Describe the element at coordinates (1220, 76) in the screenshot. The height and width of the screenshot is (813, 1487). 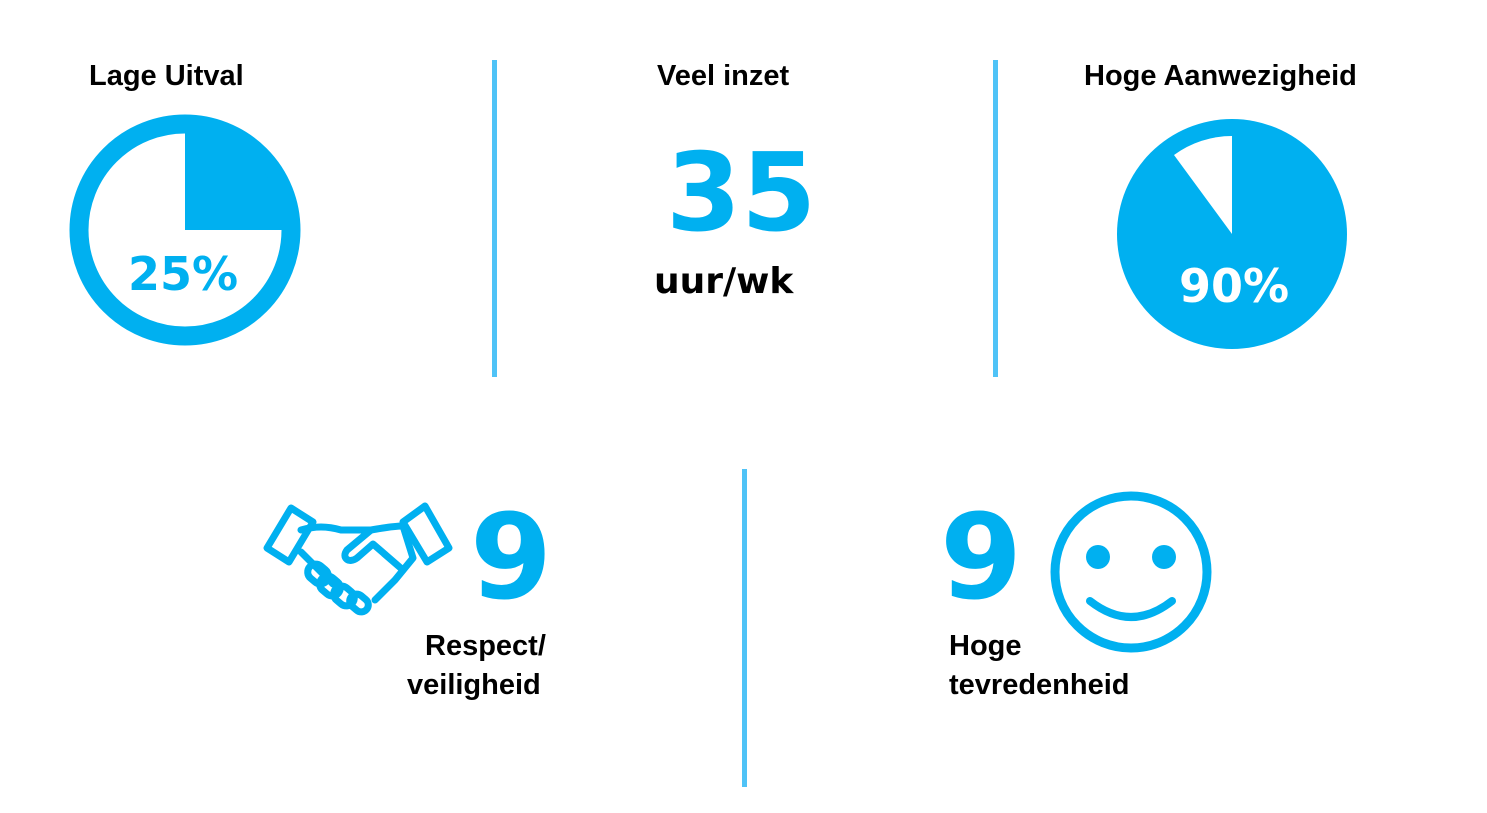
I see `attendance-title: Hoge Aanwezigheid` at that location.